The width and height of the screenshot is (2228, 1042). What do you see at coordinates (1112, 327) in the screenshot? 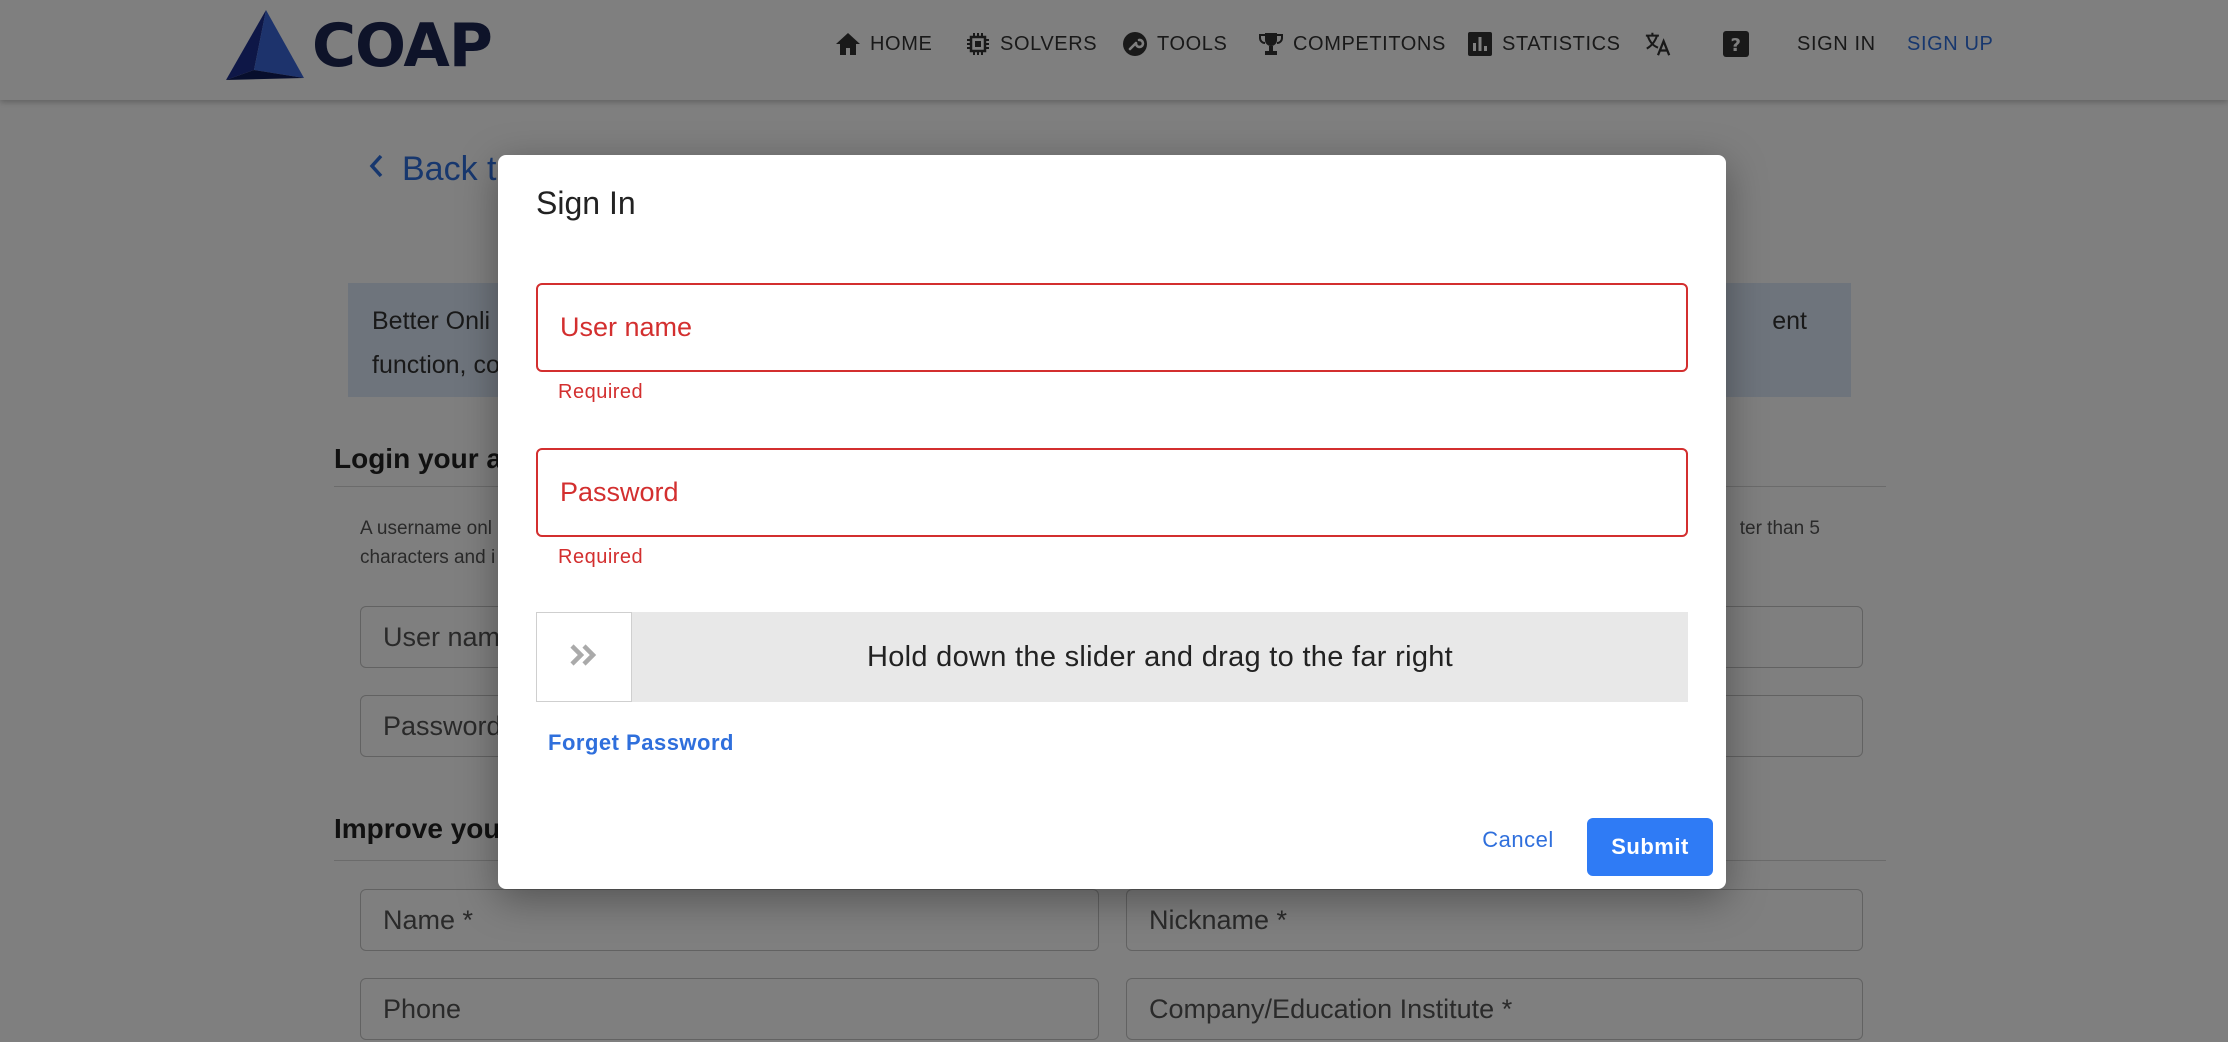
I see `username-input: User name` at bounding box center [1112, 327].